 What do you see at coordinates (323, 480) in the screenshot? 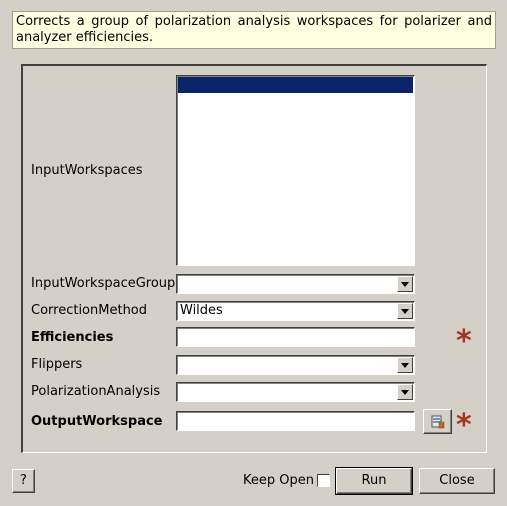
I see `keep-open-checkbox` at bounding box center [323, 480].